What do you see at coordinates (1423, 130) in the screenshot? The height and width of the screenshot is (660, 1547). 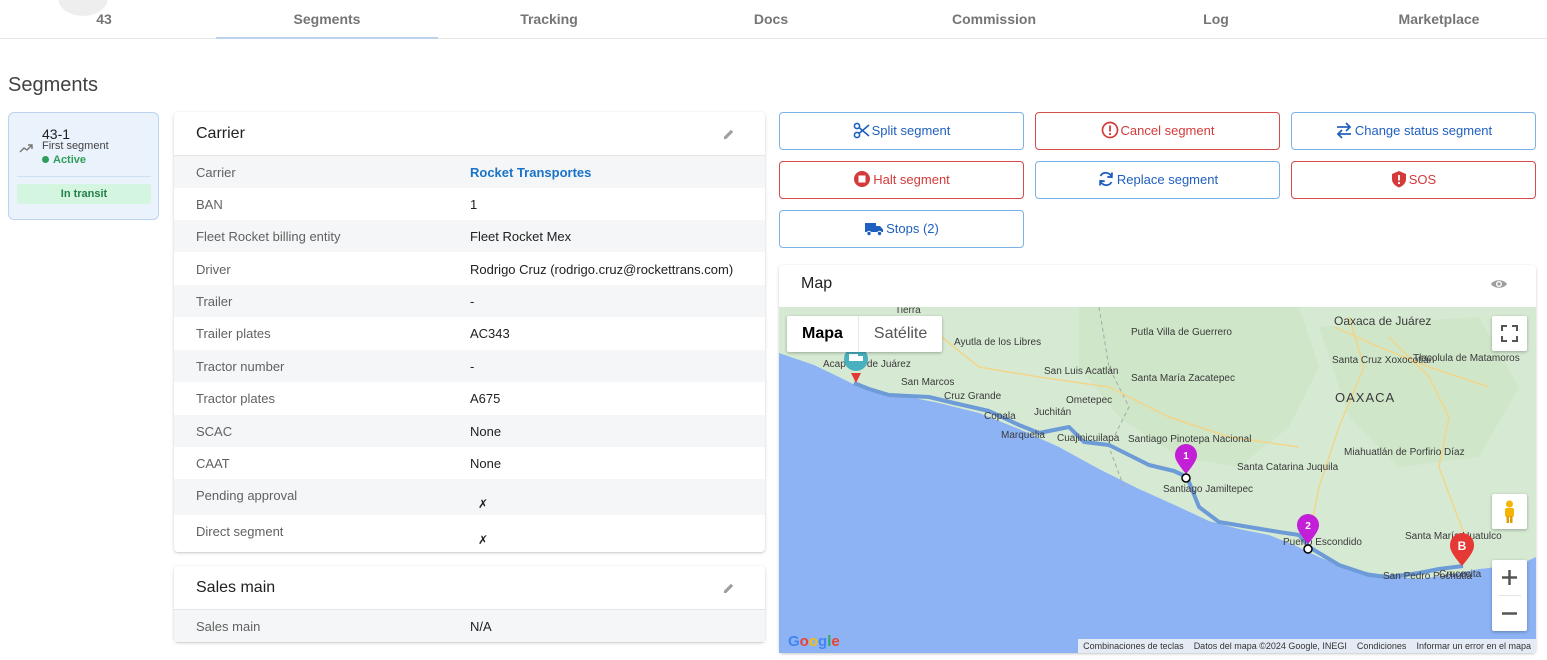 I see `change-status-label: Change status segment` at bounding box center [1423, 130].